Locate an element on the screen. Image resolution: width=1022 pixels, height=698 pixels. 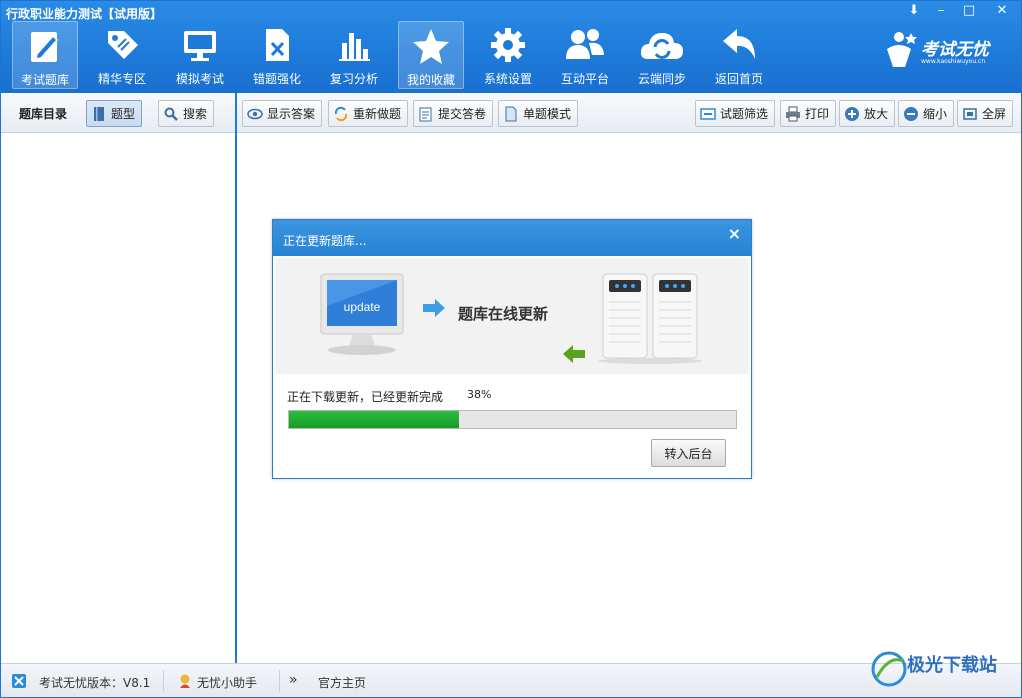
arrow-left-icon is located at coordinates (574, 354).